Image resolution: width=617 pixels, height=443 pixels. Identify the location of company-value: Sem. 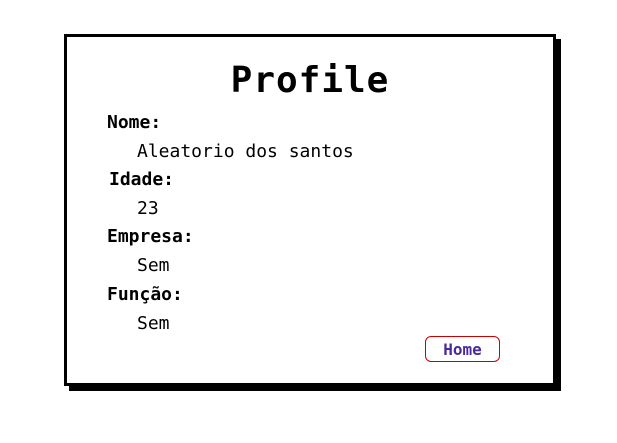
(153, 265).